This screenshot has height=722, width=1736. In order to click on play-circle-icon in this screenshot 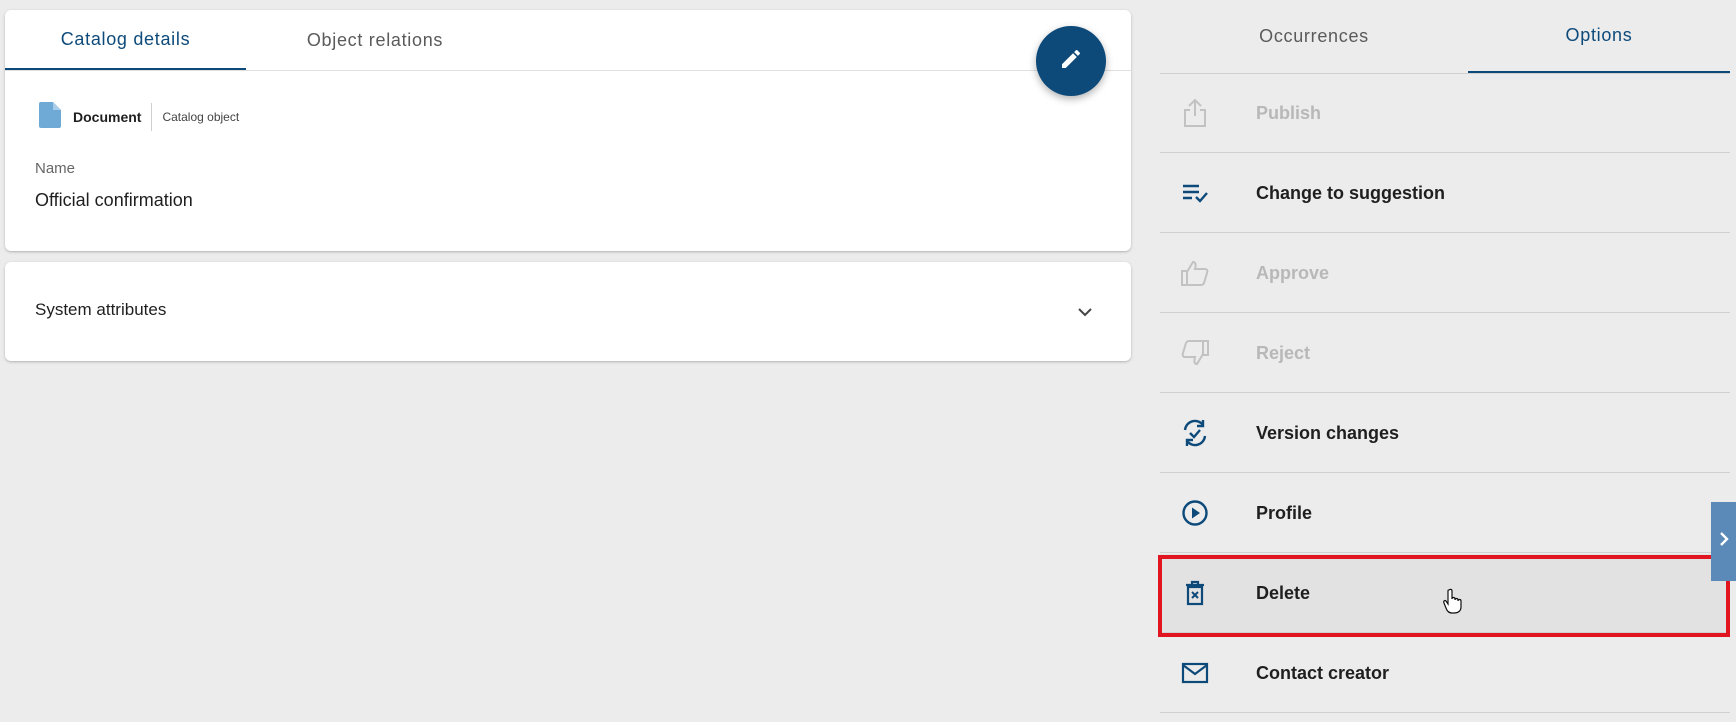, I will do `click(1195, 513)`.